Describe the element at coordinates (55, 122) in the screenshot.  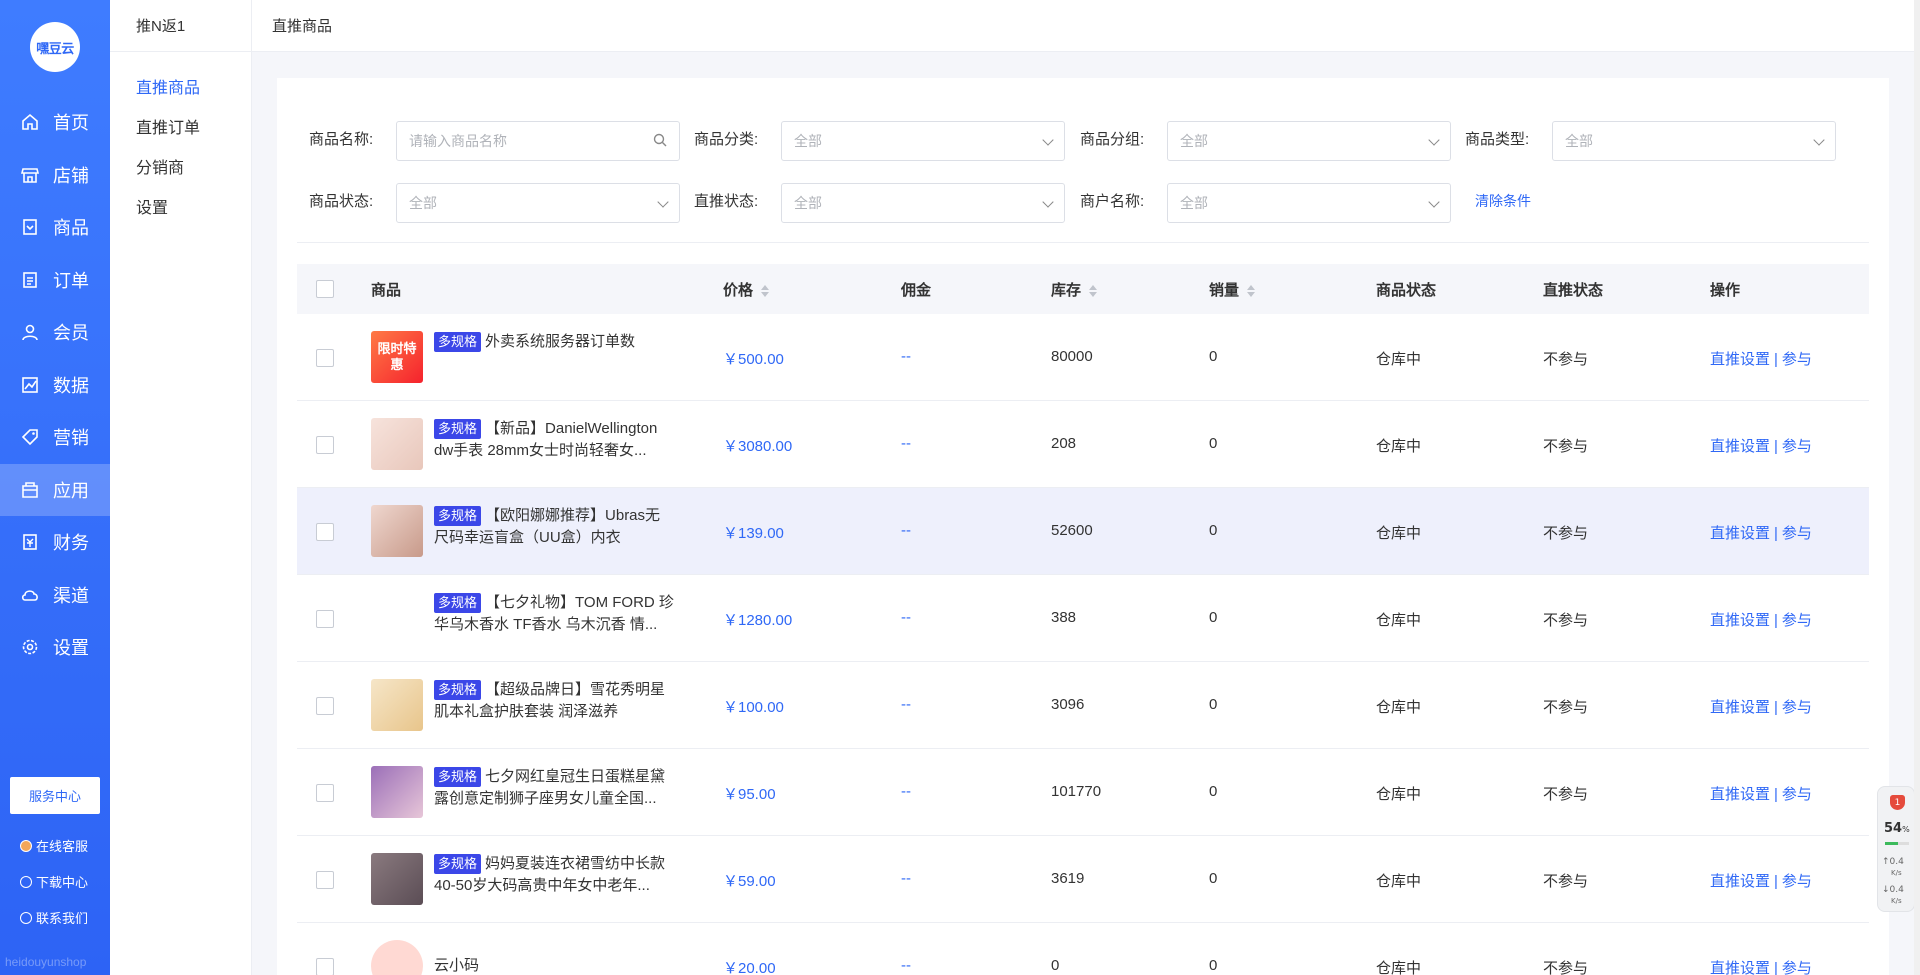
I see `nav-item-home: 首页` at that location.